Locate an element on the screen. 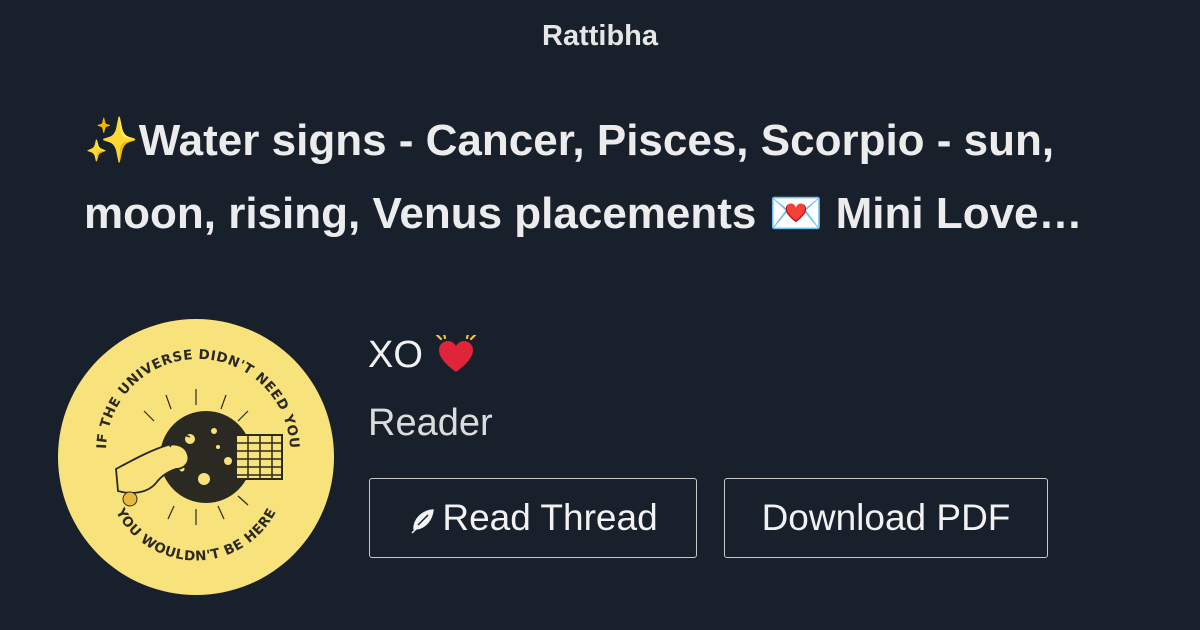 The height and width of the screenshot is (630, 1200). site-brand: Rattibha is located at coordinates (600, 36).